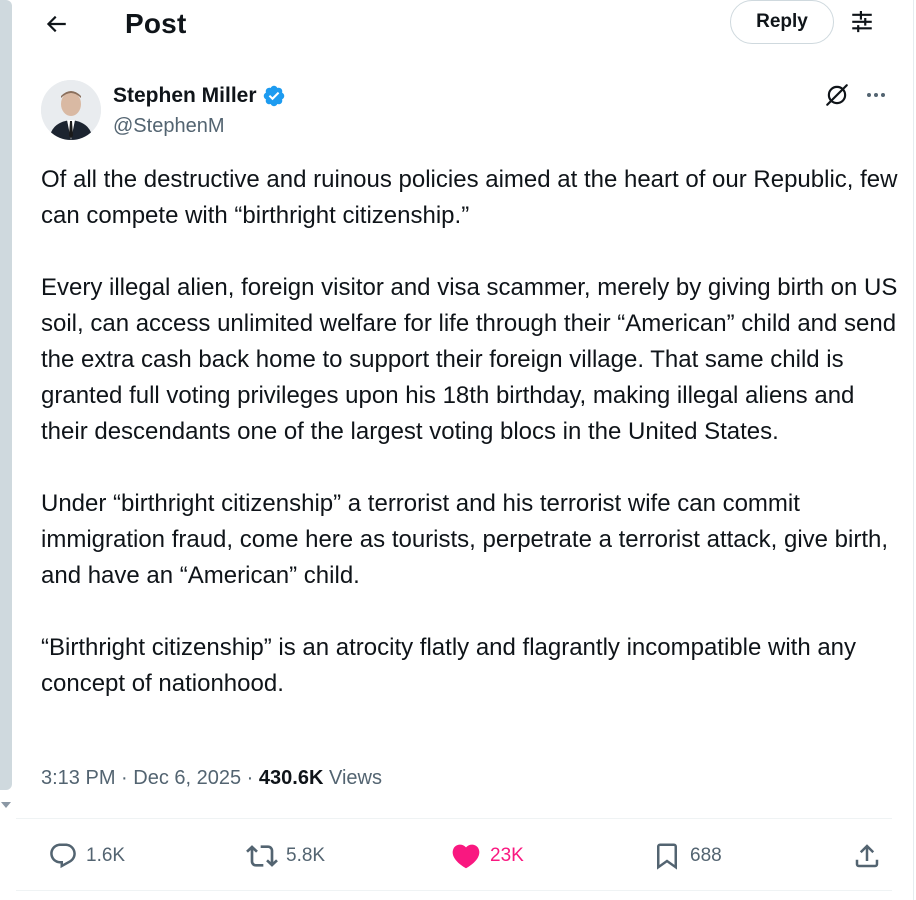 This screenshot has width=916, height=900. I want to click on back-button, so click(56, 24).